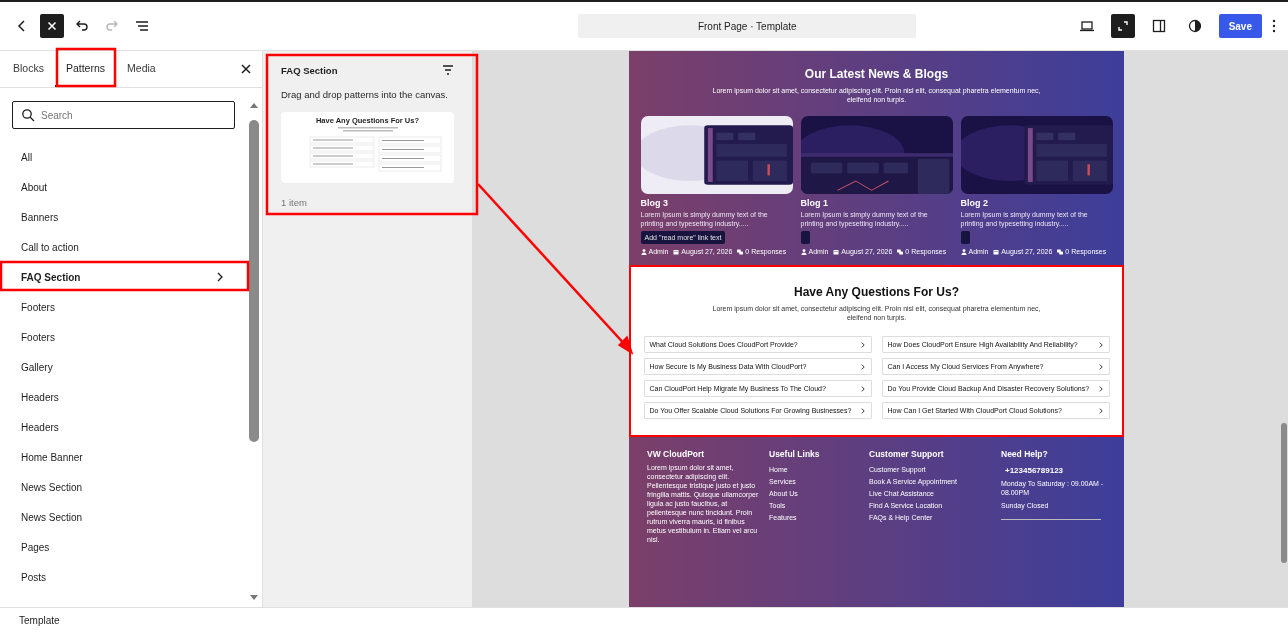  I want to click on footer-heading: Customer Support, so click(907, 454).